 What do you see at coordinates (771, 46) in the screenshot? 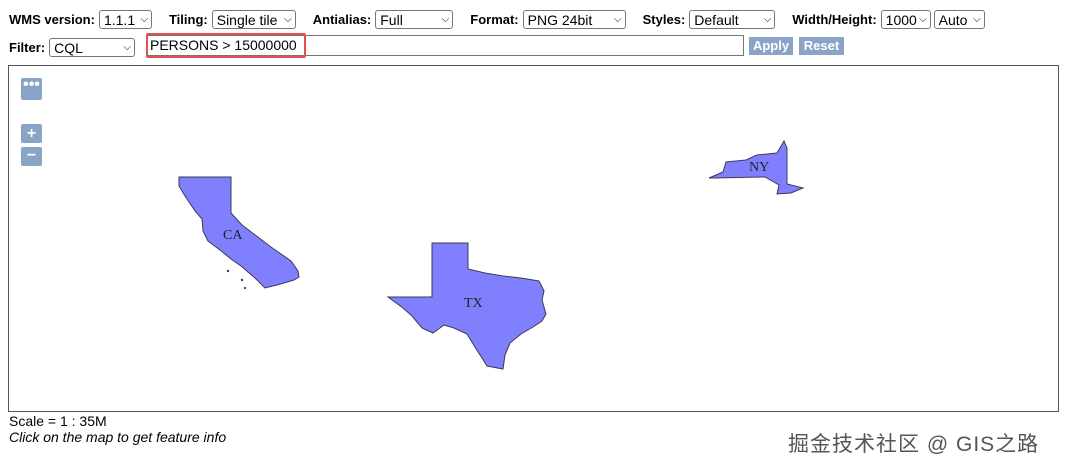
I see `apply-button: Apply` at bounding box center [771, 46].